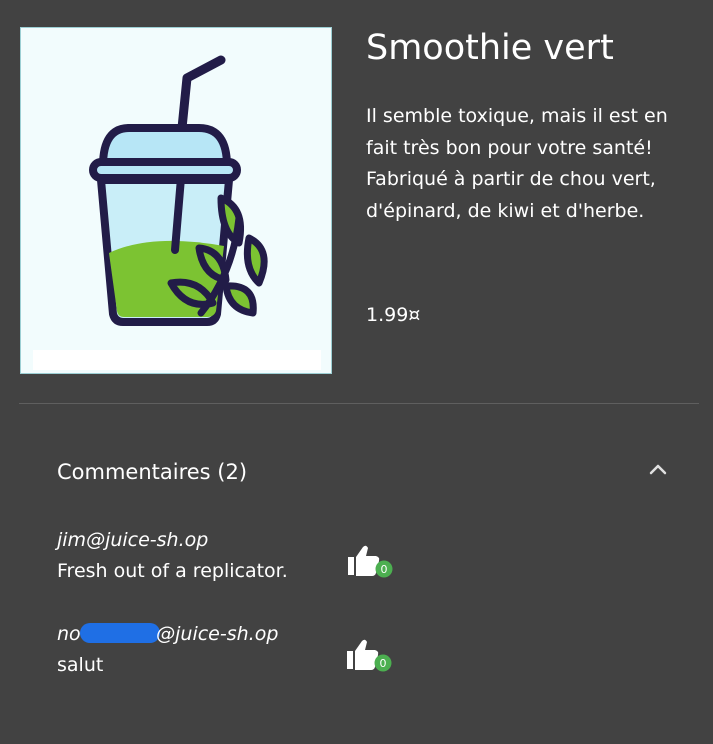 The image size is (713, 744). What do you see at coordinates (120, 633) in the screenshot?
I see `redaction-mark` at bounding box center [120, 633].